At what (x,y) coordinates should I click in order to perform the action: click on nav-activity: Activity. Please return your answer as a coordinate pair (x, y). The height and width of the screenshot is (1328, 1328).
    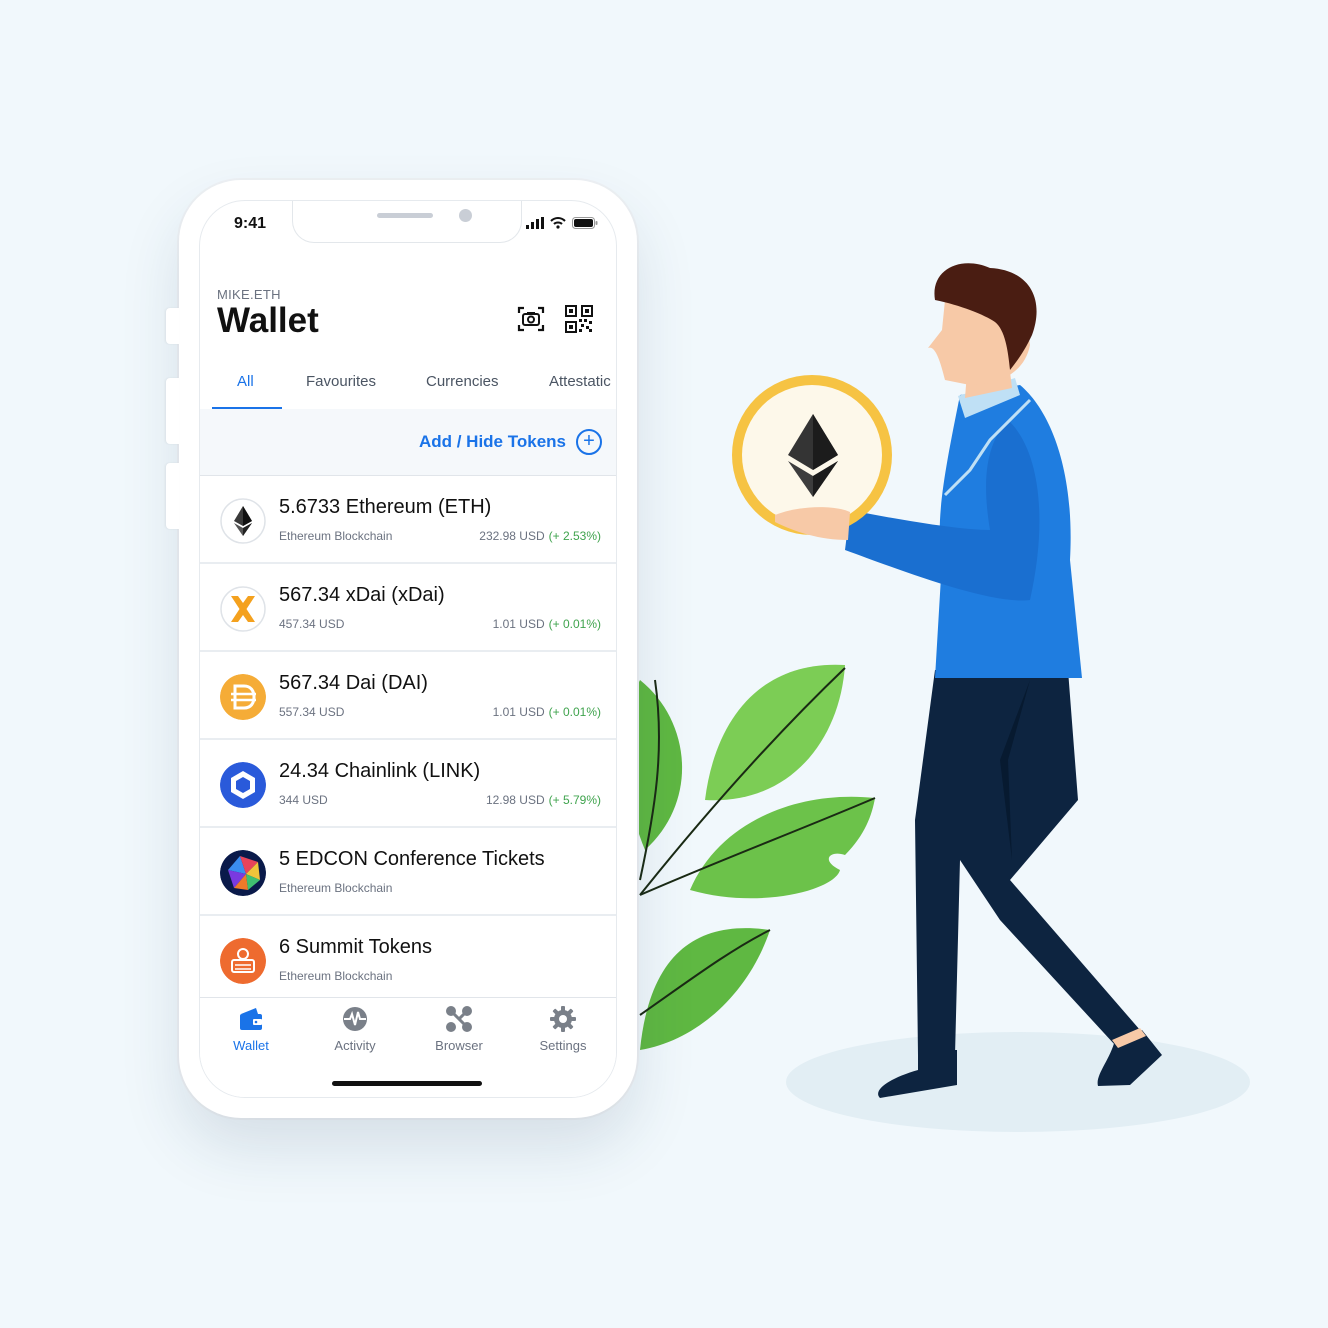
    Looking at the image, I should click on (355, 1028).